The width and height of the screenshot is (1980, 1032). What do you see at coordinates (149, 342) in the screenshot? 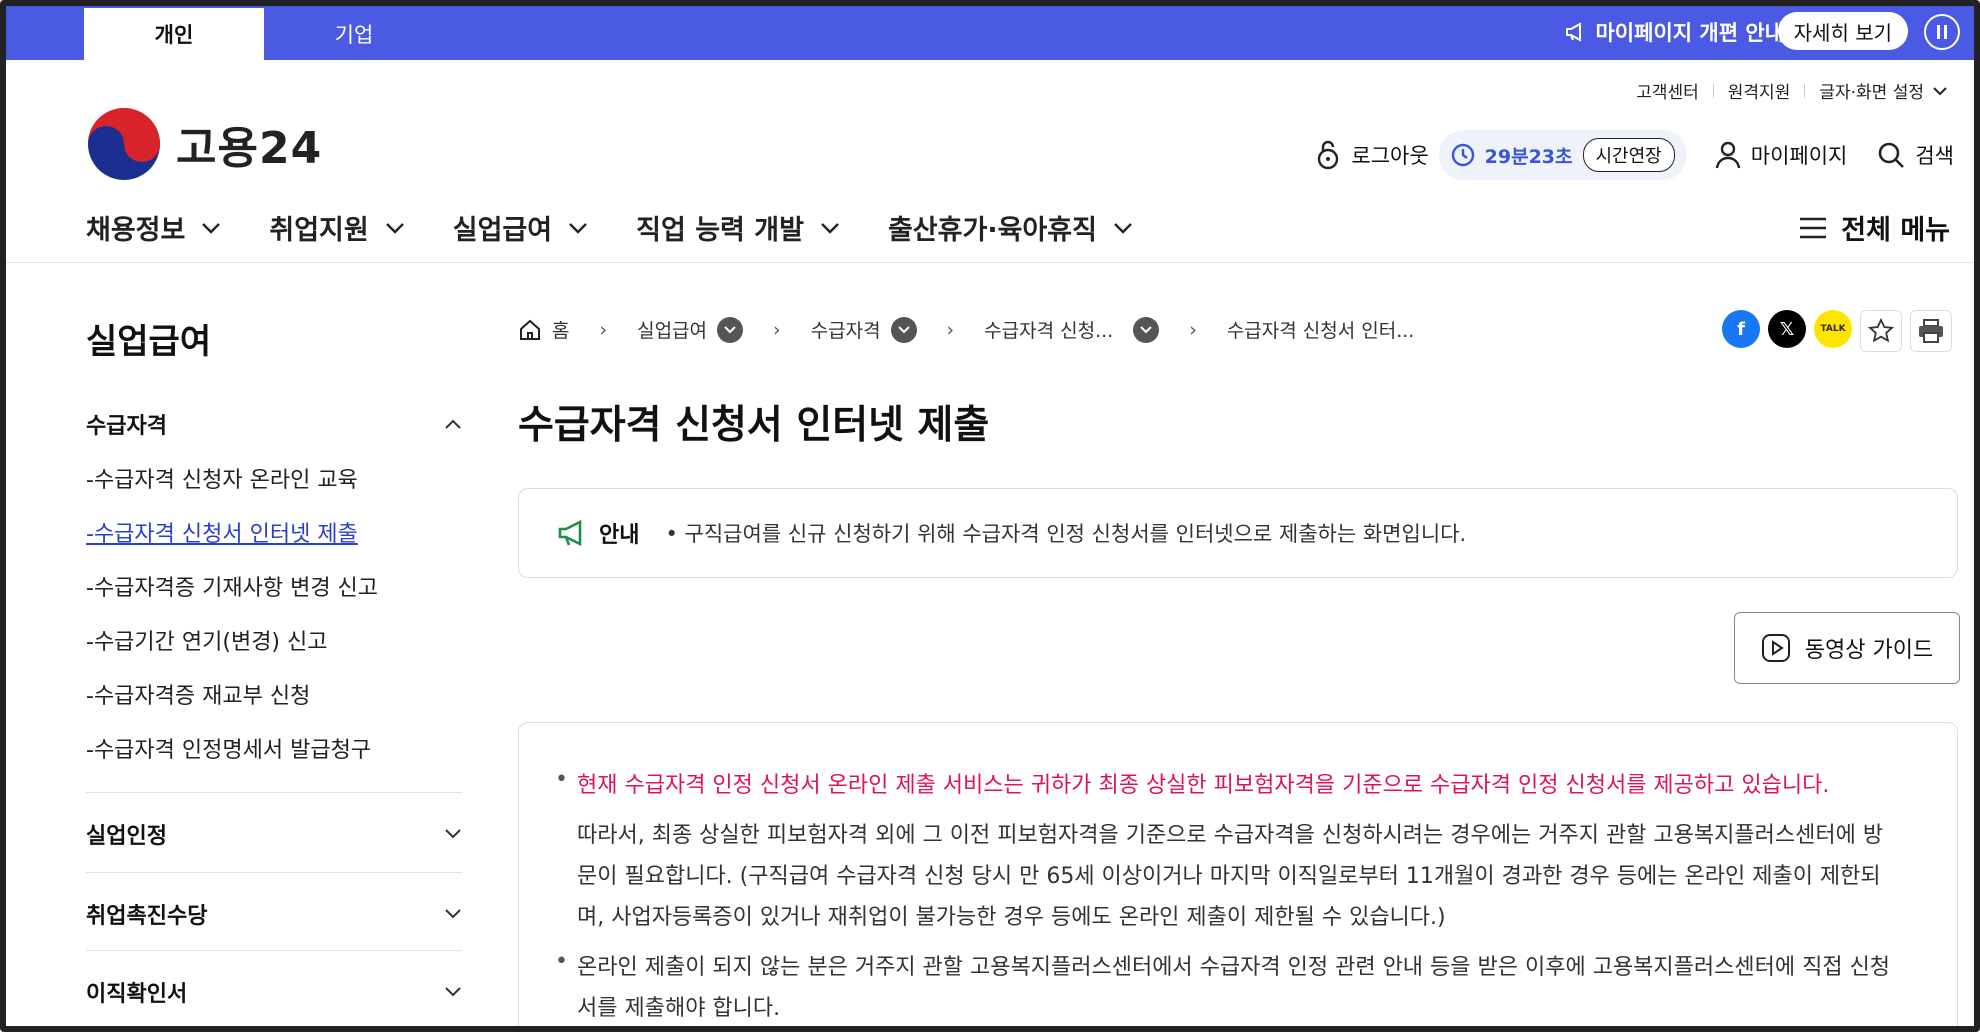
I see `sidebar-title: 실업급여` at bounding box center [149, 342].